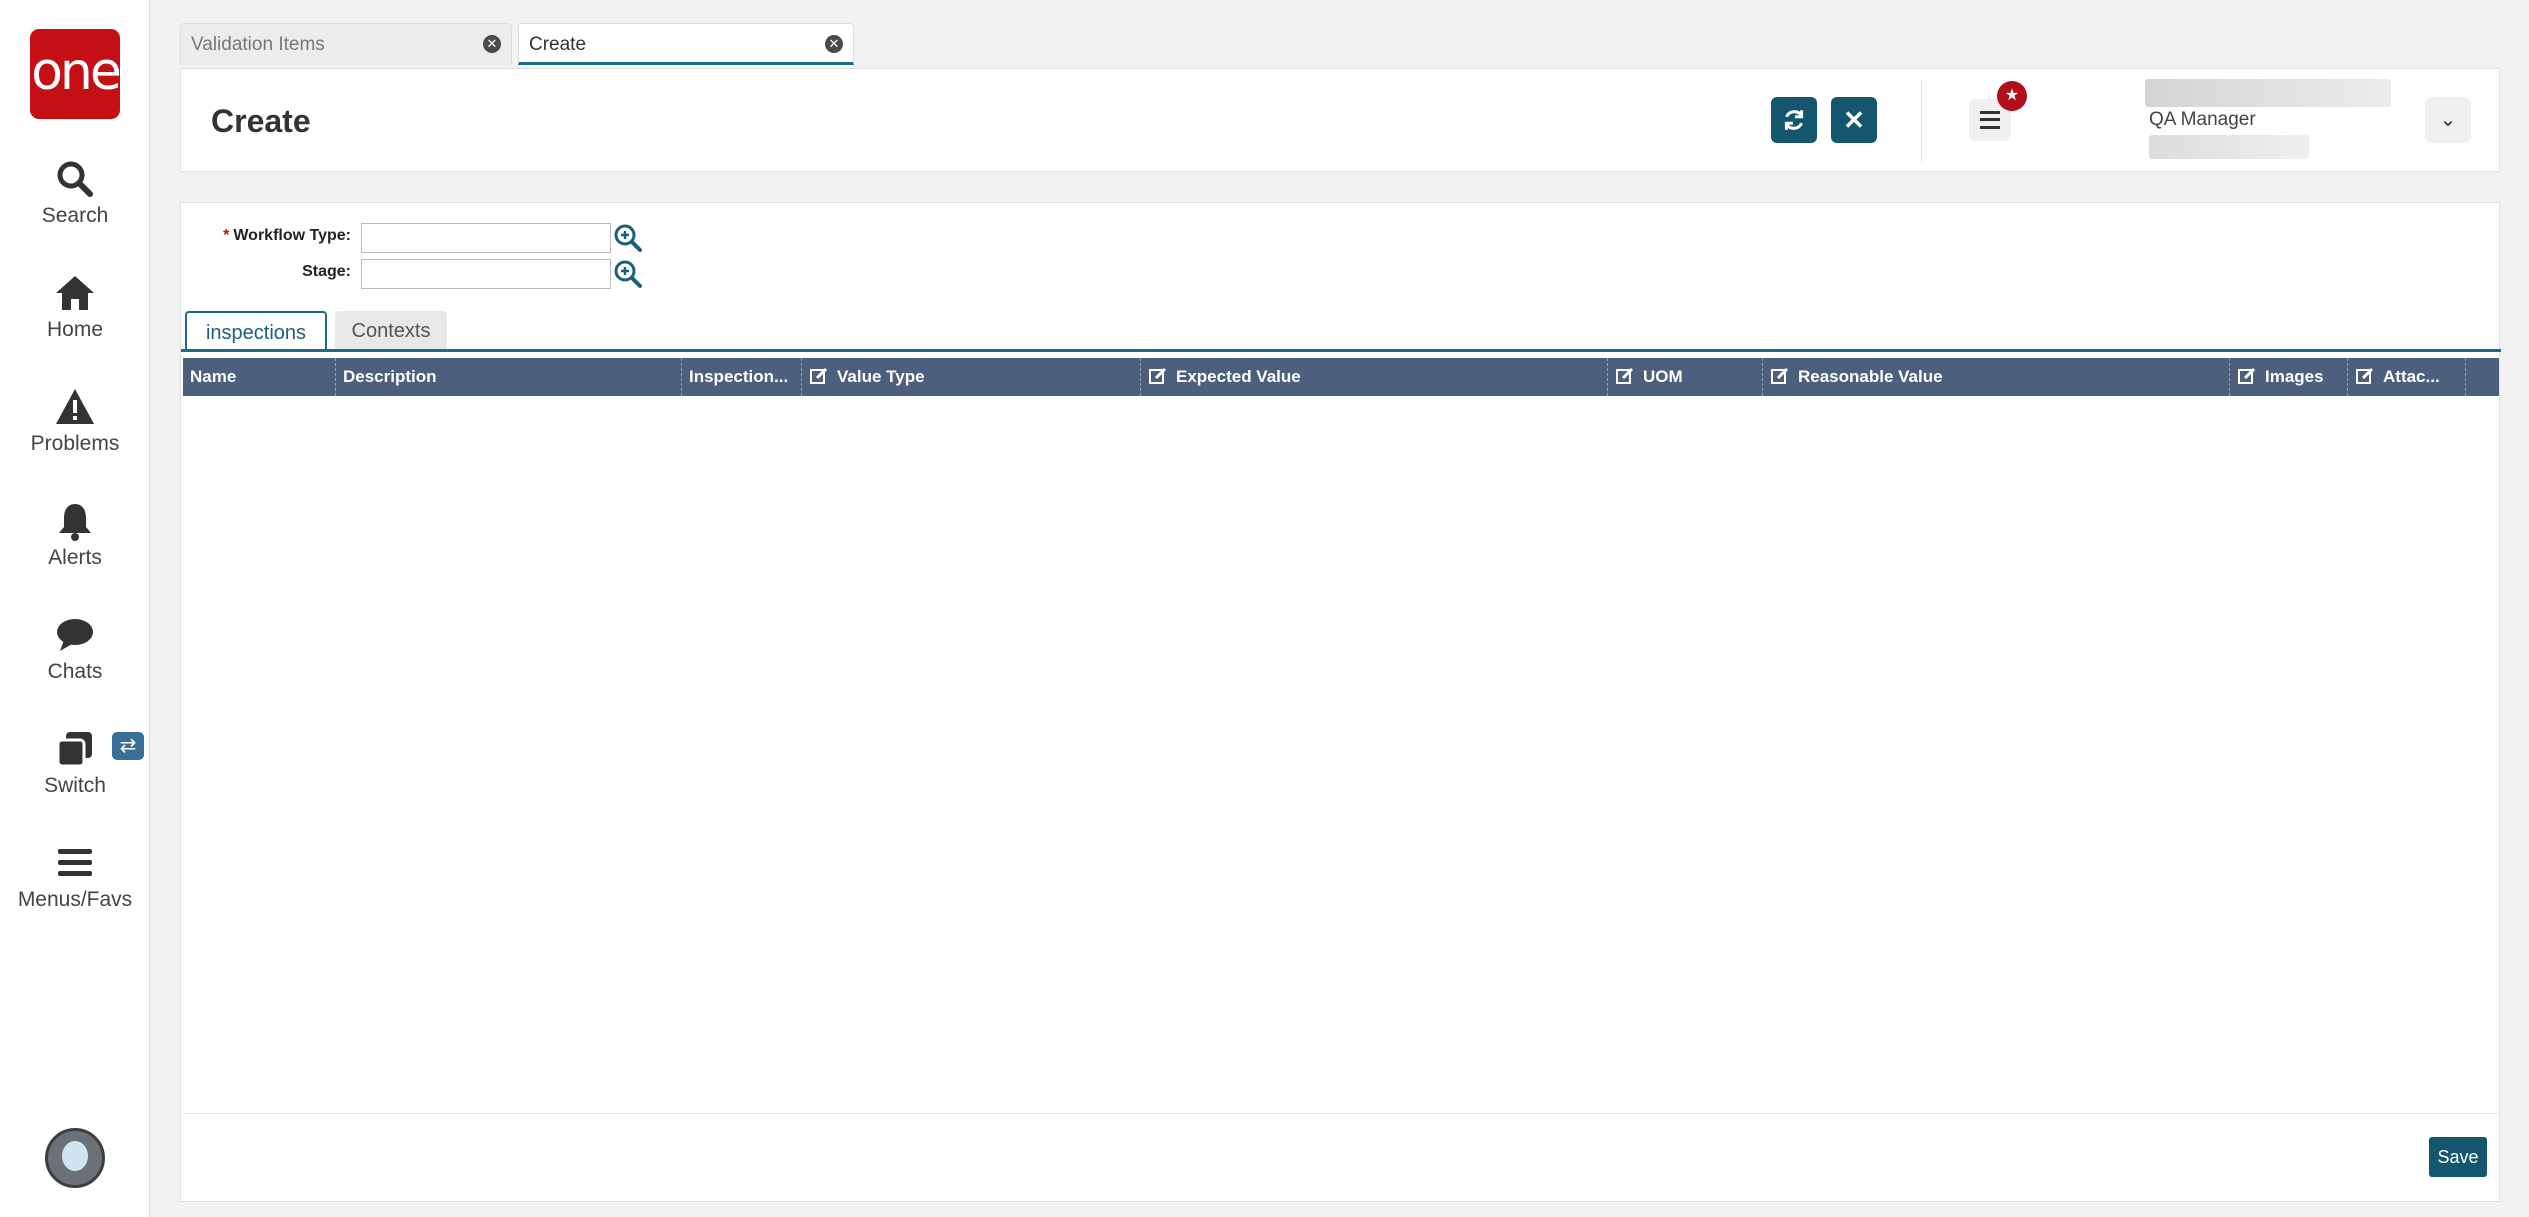 The width and height of the screenshot is (2529, 1217). What do you see at coordinates (509, 377) in the screenshot?
I see `column-header-description: Description` at bounding box center [509, 377].